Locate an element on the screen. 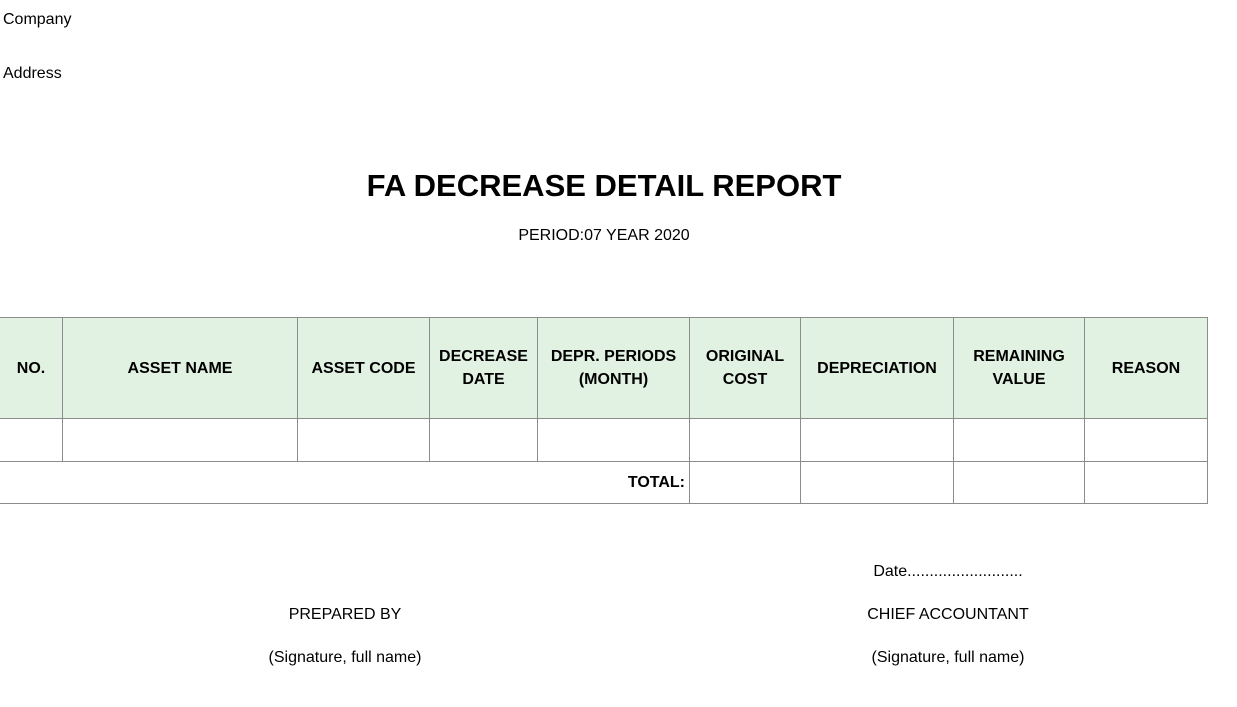 Image resolution: width=1237 pixels, height=707 pixels. cell-asset-name is located at coordinates (180, 440).